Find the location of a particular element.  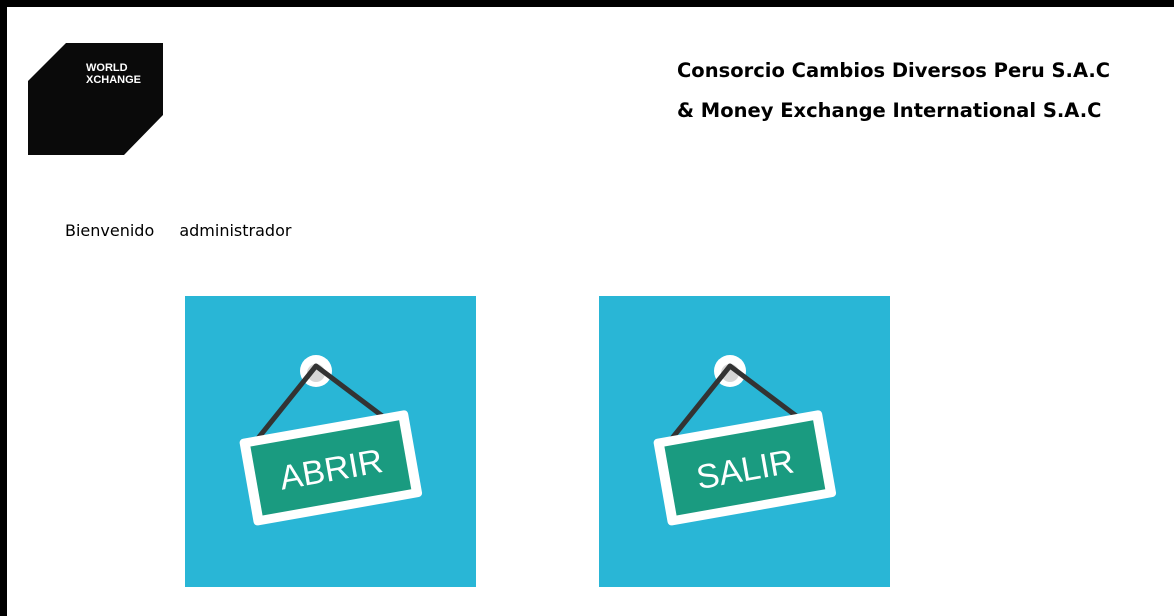

open-button: ABRIR is located at coordinates (330, 441).